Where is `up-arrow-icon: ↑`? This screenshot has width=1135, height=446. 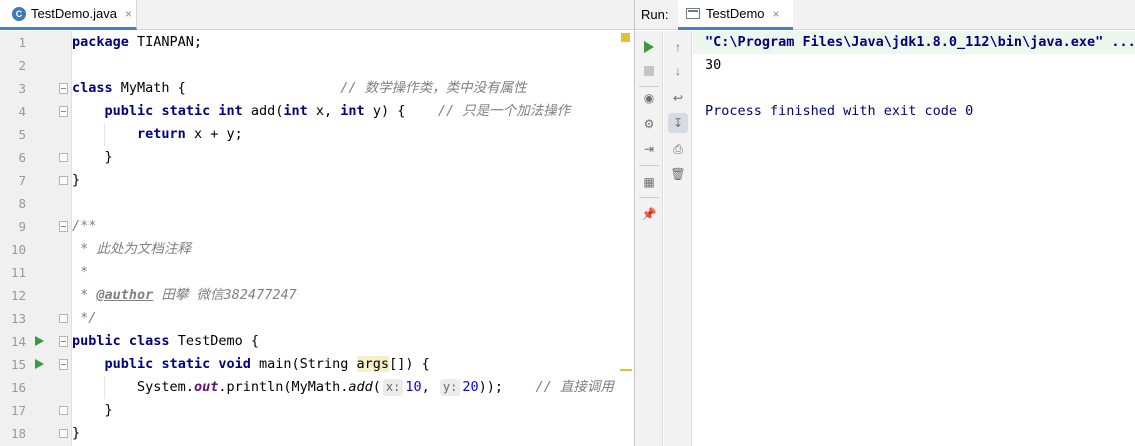 up-arrow-icon: ↑ is located at coordinates (678, 47).